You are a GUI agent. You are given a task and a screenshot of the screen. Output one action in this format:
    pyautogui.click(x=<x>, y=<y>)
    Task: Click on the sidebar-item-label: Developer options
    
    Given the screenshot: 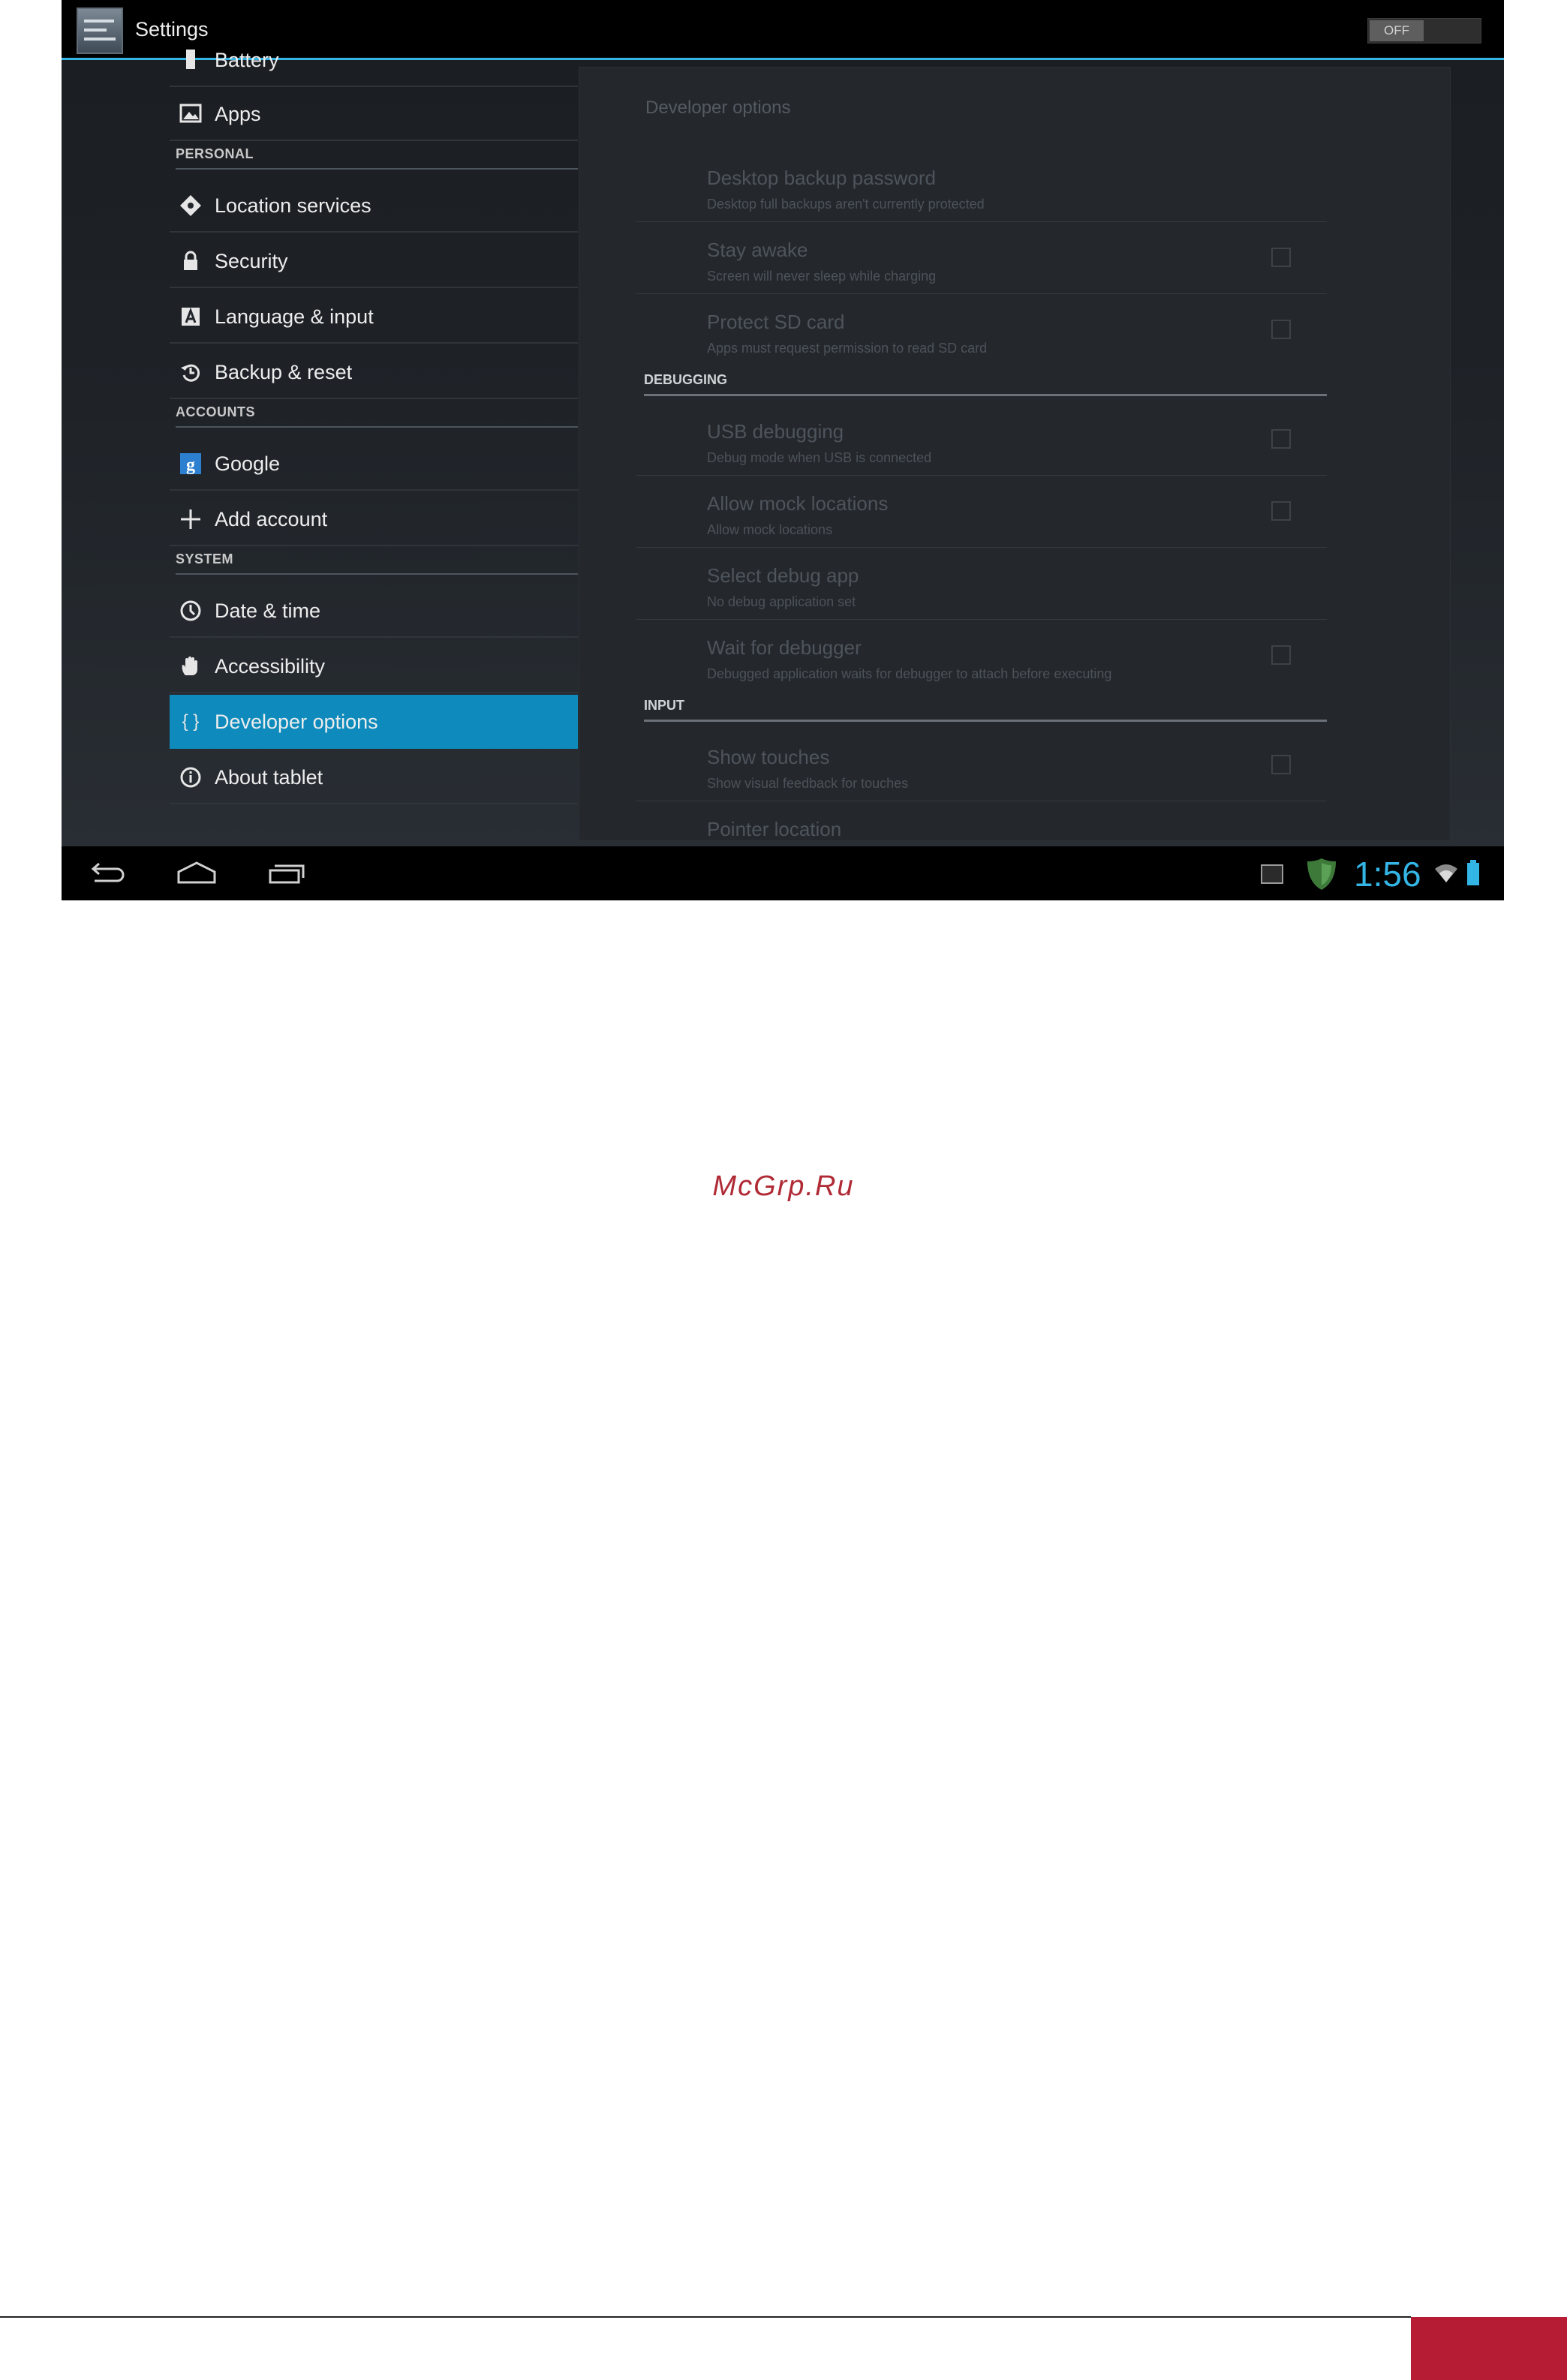 What is the action you would take?
    pyautogui.click(x=296, y=722)
    